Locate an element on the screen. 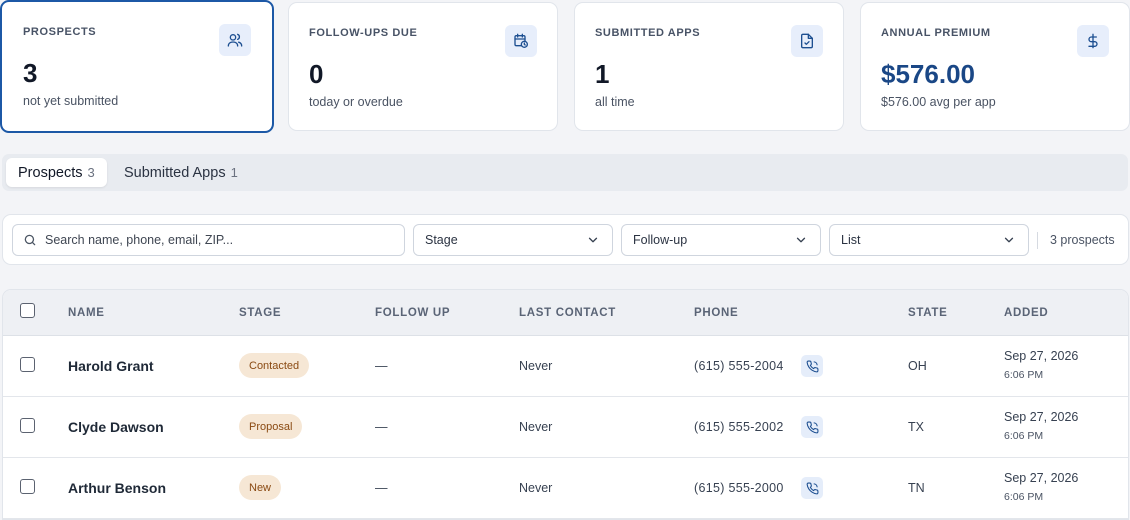 The width and height of the screenshot is (1130, 520). tab-label: Prospects is located at coordinates (50, 172).